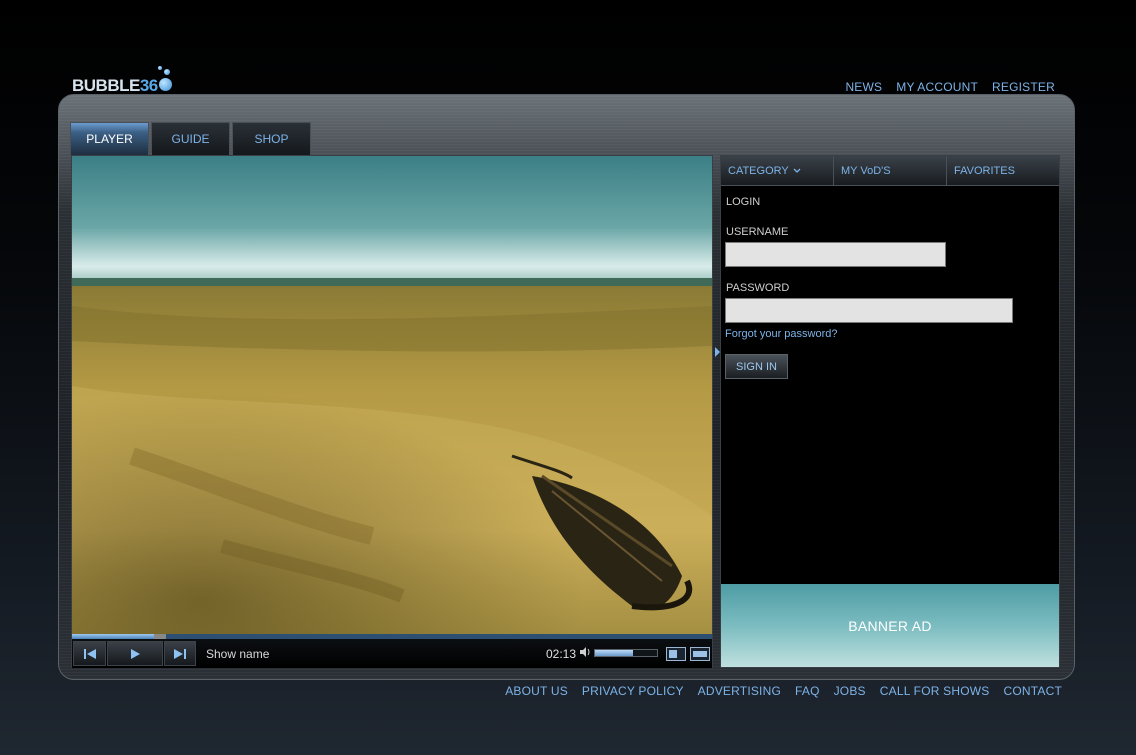 This screenshot has height=755, width=1136. I want to click on skip-back-icon, so click(89, 653).